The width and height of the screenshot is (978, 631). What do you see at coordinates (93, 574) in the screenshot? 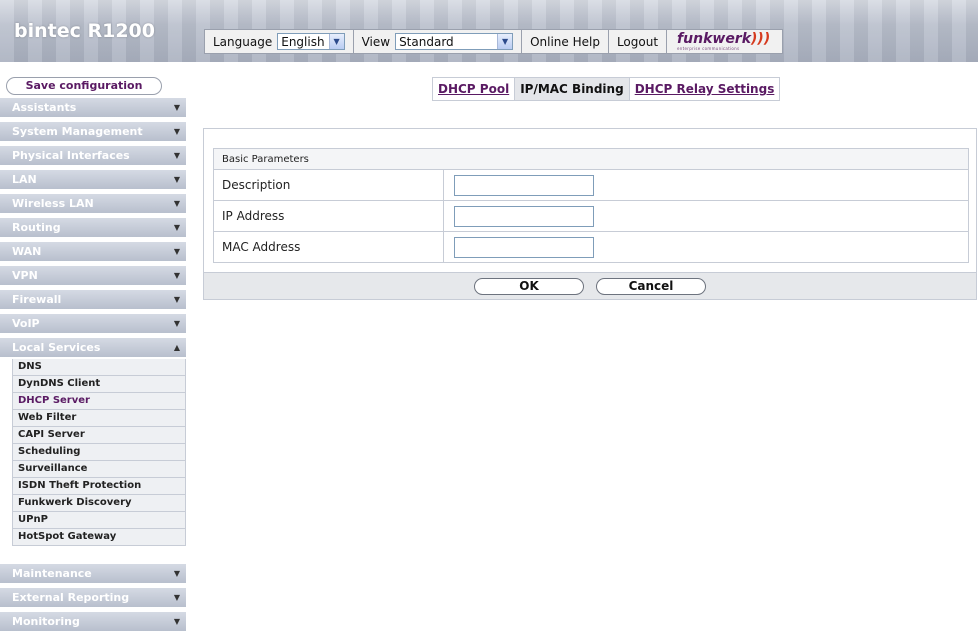
I see `menu-maintenance: Maintenance ▼` at bounding box center [93, 574].